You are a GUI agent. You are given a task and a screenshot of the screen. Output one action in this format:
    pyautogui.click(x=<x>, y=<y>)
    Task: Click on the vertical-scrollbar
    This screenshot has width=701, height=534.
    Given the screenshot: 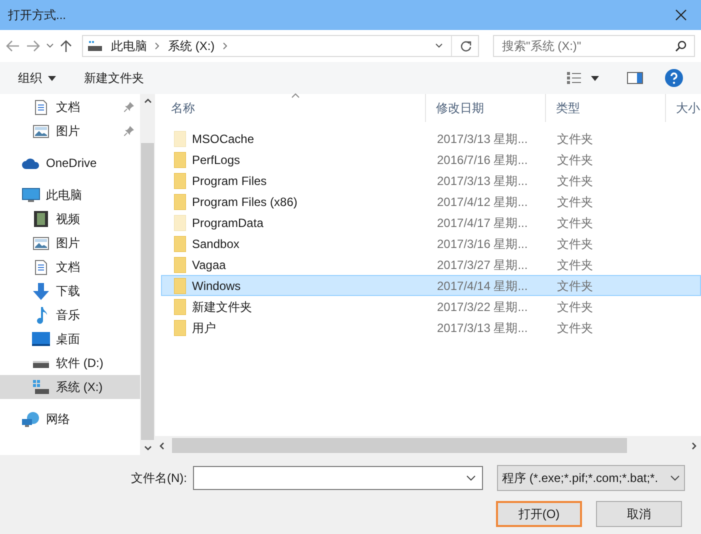 What is the action you would take?
    pyautogui.click(x=147, y=274)
    